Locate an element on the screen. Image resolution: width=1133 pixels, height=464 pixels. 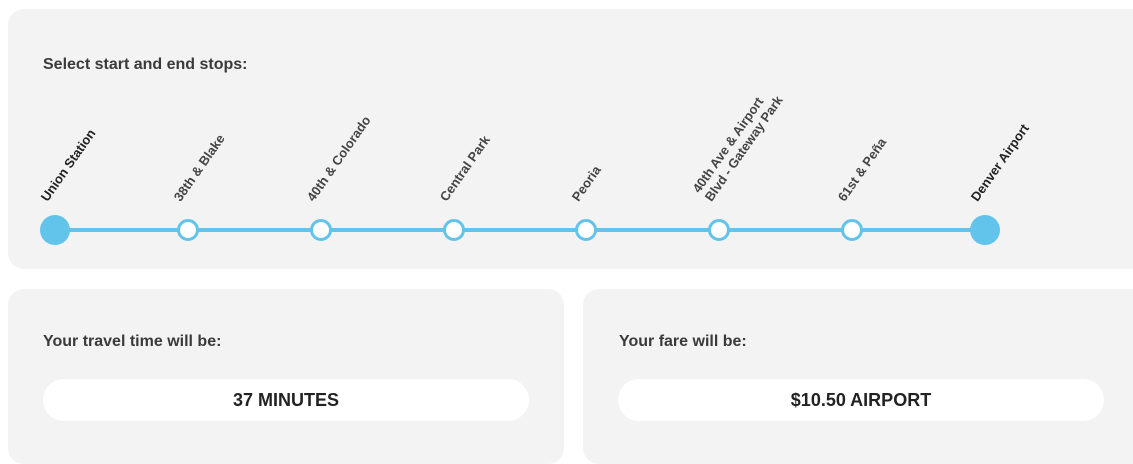
stop-marker-40th-colorado is located at coordinates (320, 230).